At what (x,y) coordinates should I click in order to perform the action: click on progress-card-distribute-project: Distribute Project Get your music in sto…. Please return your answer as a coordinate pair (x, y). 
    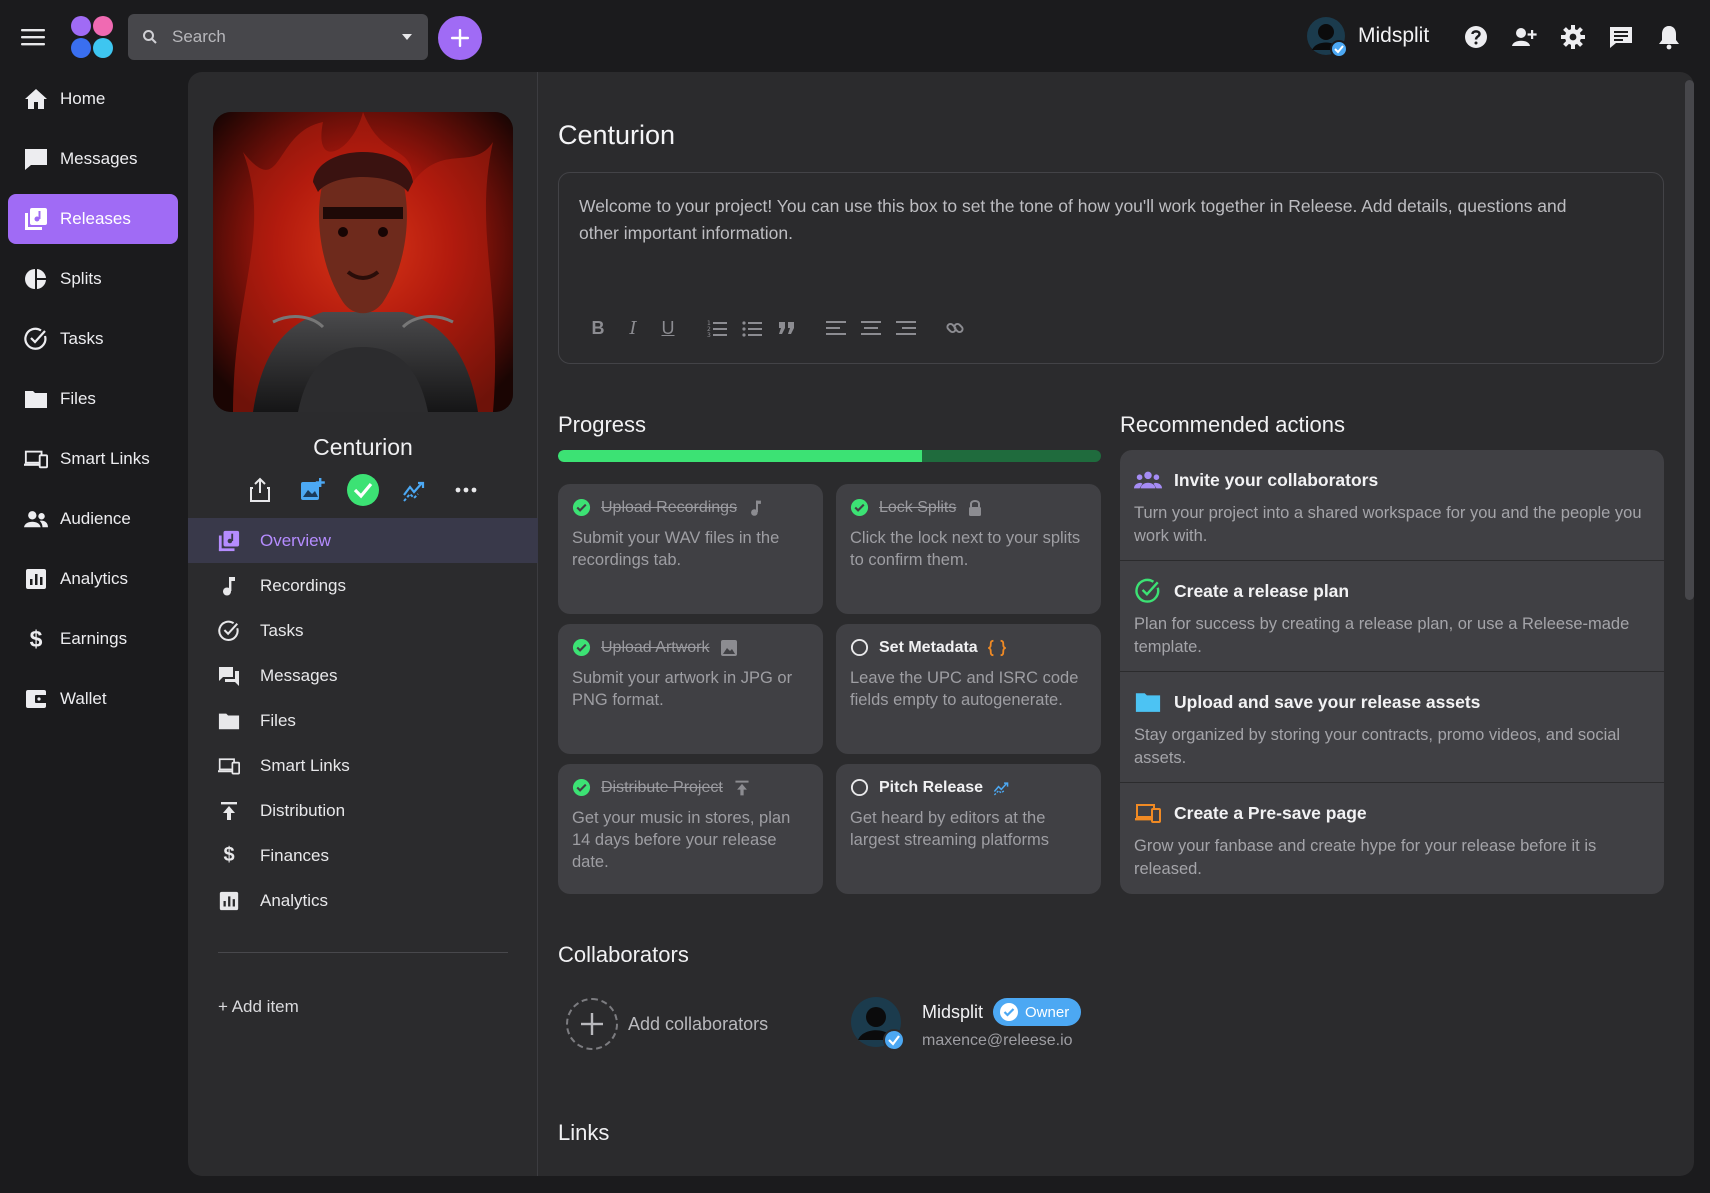
    Looking at the image, I should click on (690, 829).